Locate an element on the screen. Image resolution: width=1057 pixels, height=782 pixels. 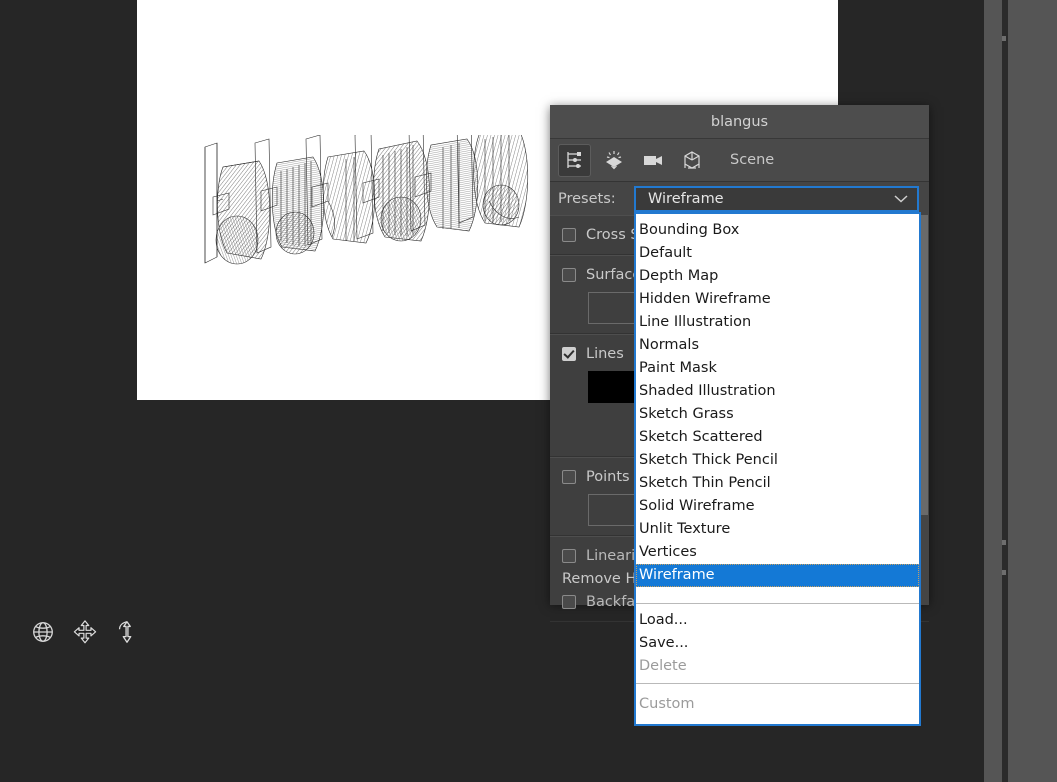
panel-tab-bar: Scene is located at coordinates (739, 160).